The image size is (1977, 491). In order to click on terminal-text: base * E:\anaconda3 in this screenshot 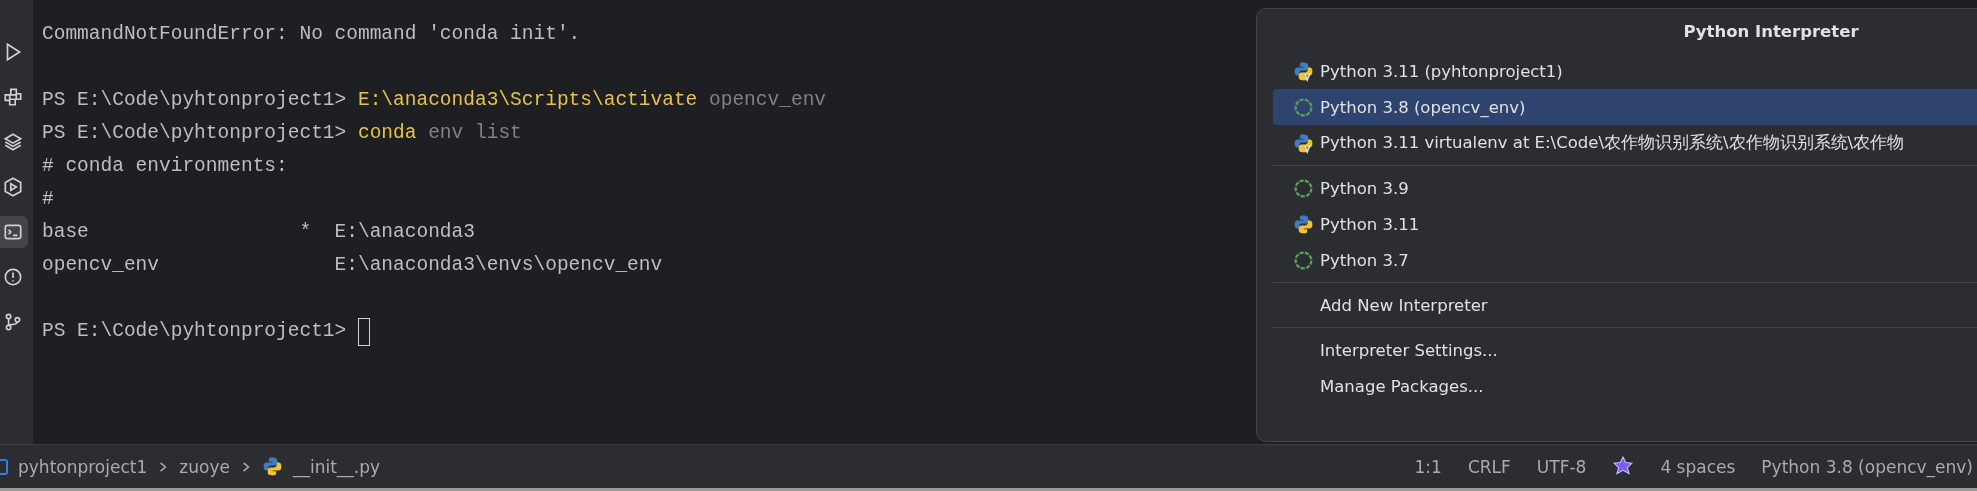, I will do `click(258, 232)`.